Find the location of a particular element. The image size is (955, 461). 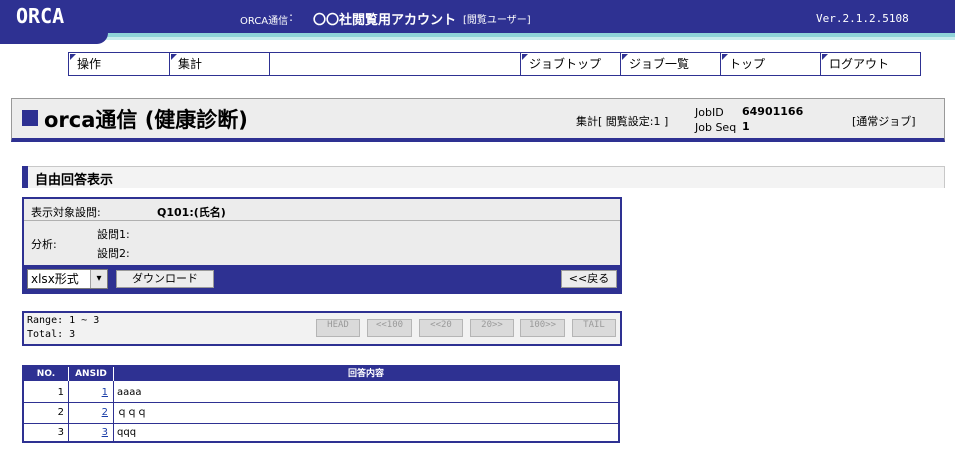

table-row-ansid-link: 2 is located at coordinates (89, 413).